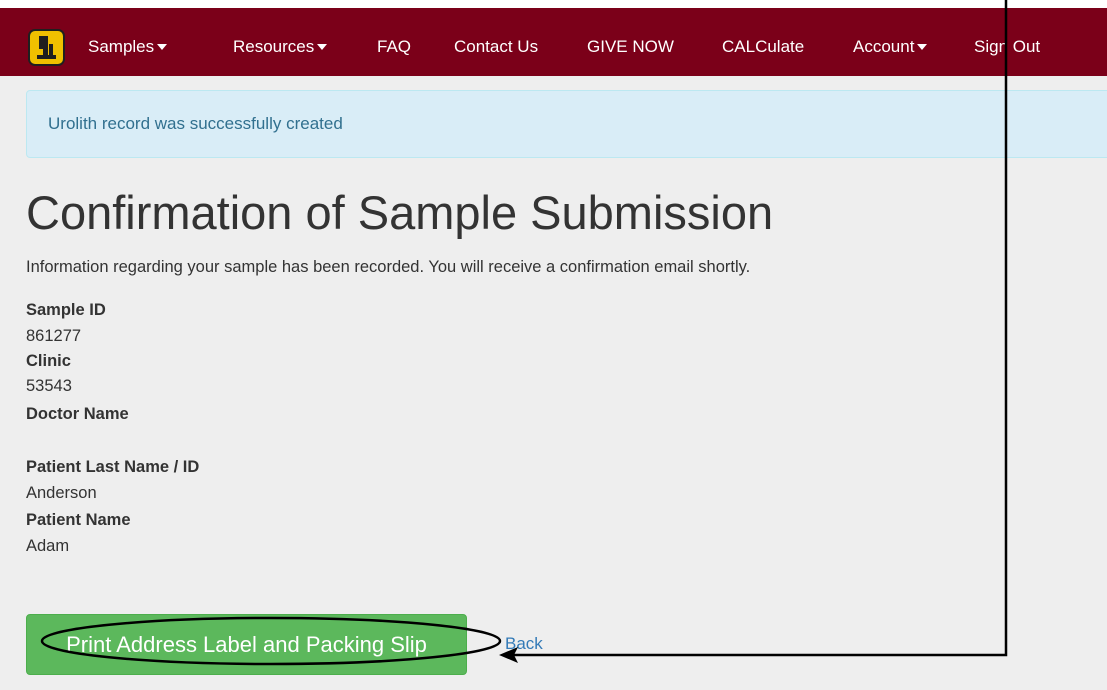 The width and height of the screenshot is (1107, 690). I want to click on nav-sign-out-label: Sign Out, so click(1007, 46).